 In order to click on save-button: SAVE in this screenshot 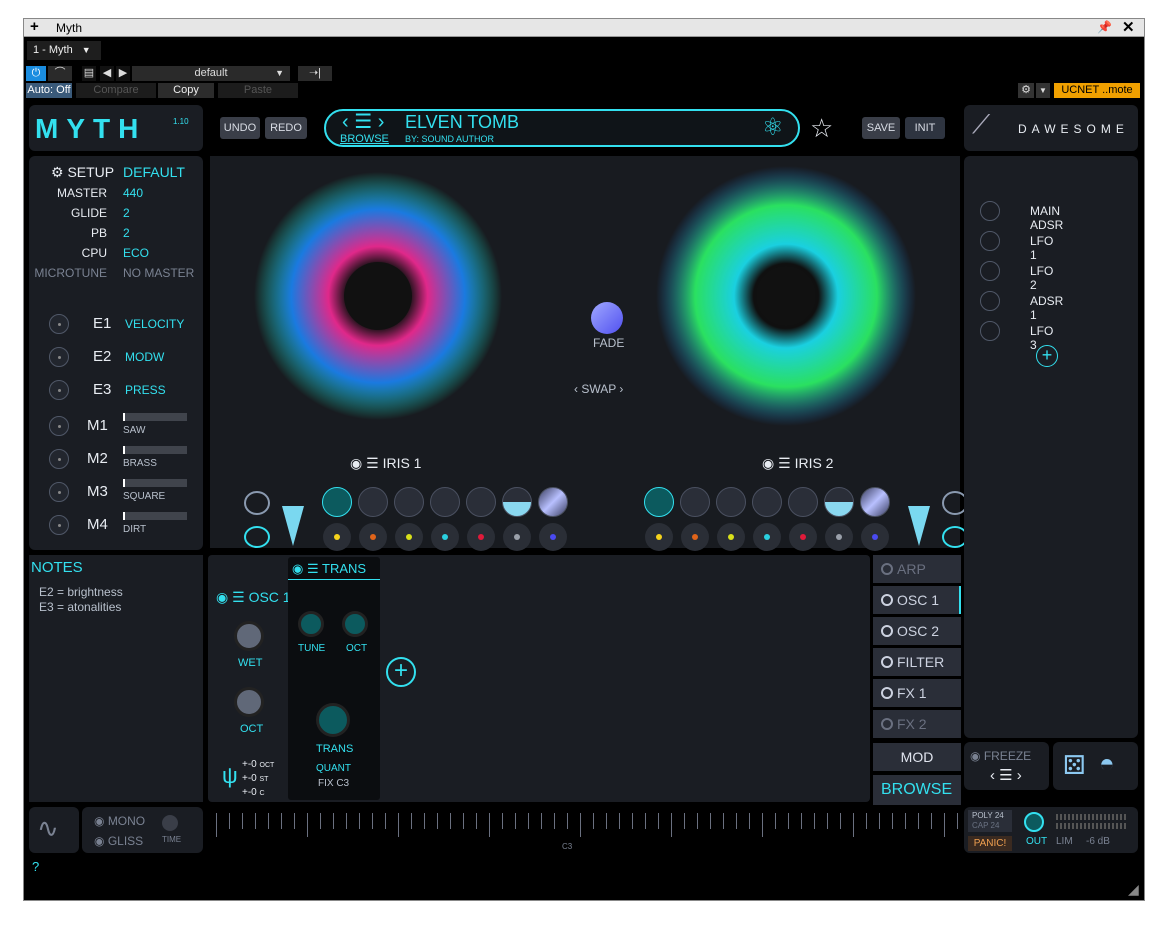, I will do `click(881, 128)`.